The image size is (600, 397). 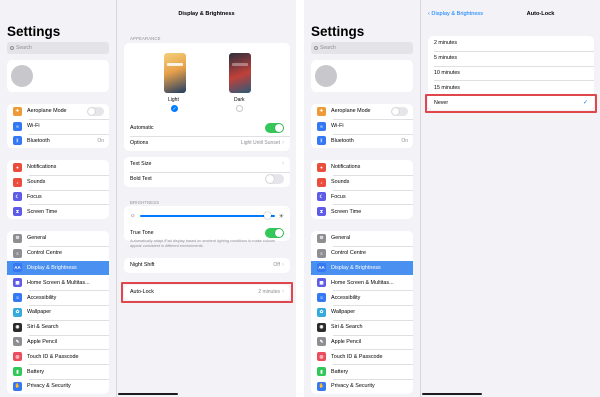 I want to click on bold-text-toggle, so click(x=274, y=179).